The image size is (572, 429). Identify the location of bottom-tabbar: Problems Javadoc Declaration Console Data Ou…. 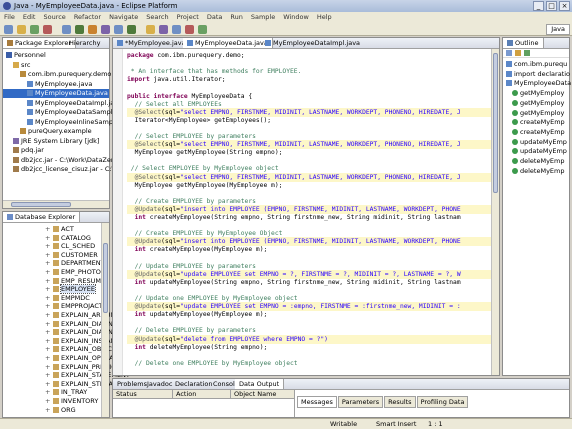
(341, 384).